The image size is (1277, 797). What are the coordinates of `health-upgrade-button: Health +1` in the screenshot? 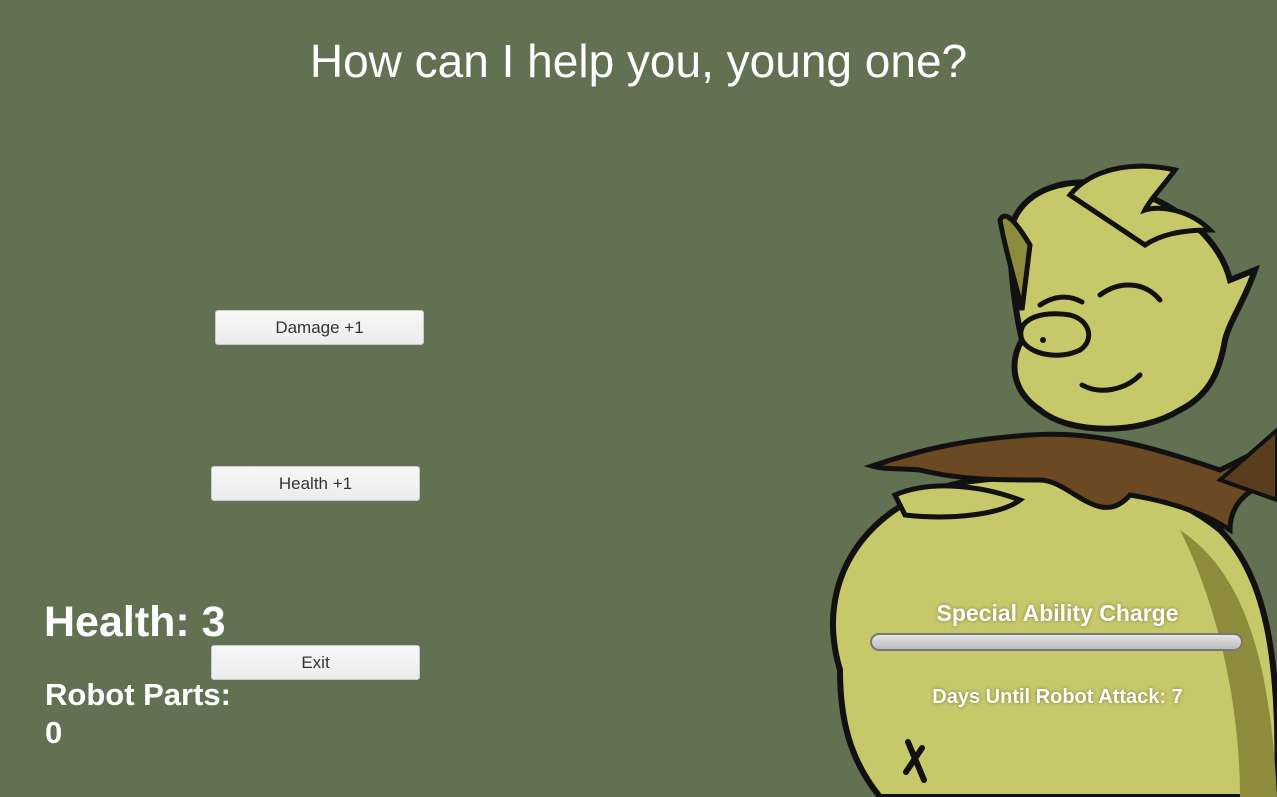 It's located at (315, 483).